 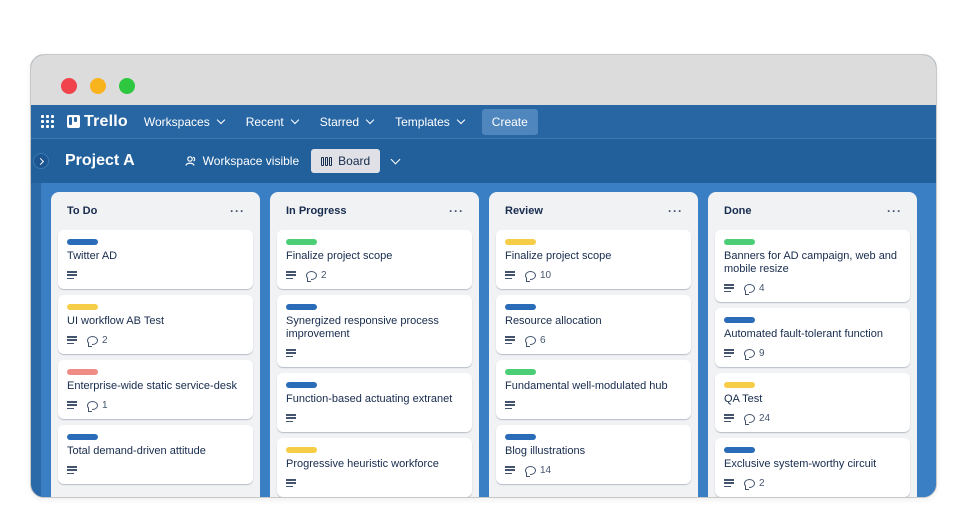 What do you see at coordinates (812, 337) in the screenshot?
I see `card: Automated fault-tolerant function 9` at bounding box center [812, 337].